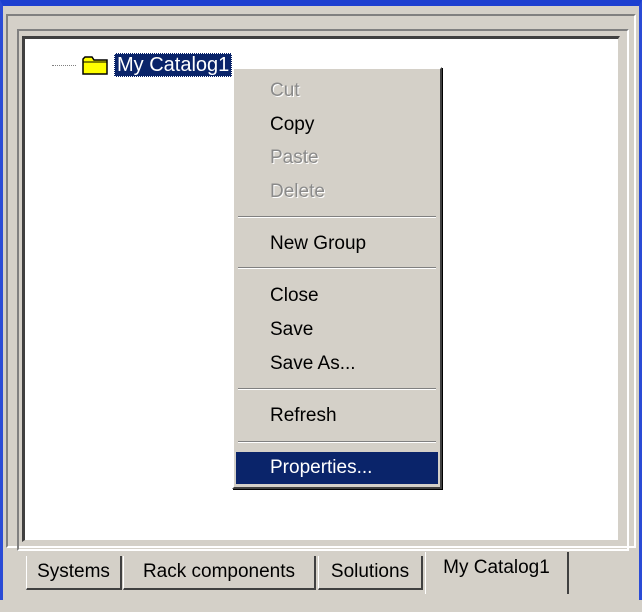  What do you see at coordinates (337, 91) in the screenshot?
I see `menu-item-cut: Cut` at bounding box center [337, 91].